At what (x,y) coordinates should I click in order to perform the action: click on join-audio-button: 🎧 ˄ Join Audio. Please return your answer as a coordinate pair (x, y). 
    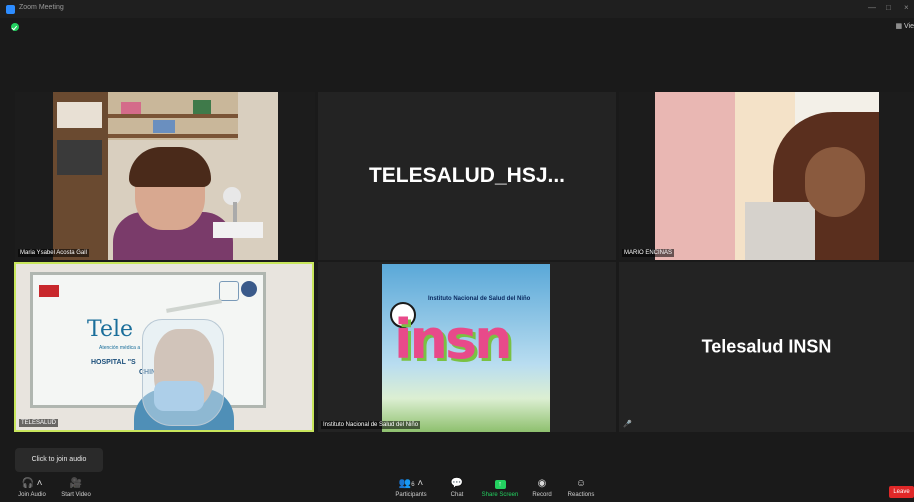
    Looking at the image, I should click on (32, 488).